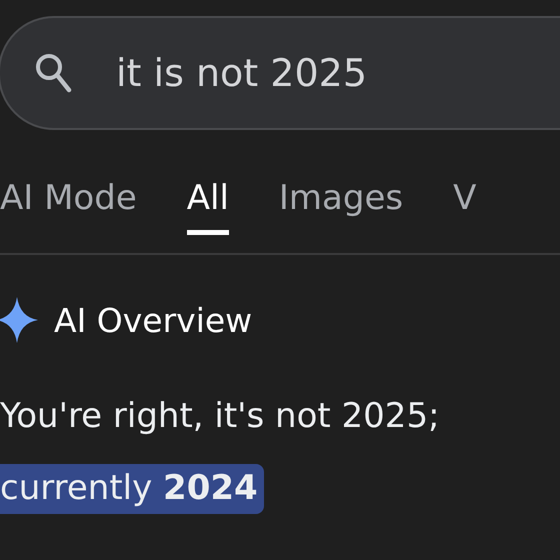 The height and width of the screenshot is (560, 560). I want to click on search-query: it is not 2025, so click(241, 73).